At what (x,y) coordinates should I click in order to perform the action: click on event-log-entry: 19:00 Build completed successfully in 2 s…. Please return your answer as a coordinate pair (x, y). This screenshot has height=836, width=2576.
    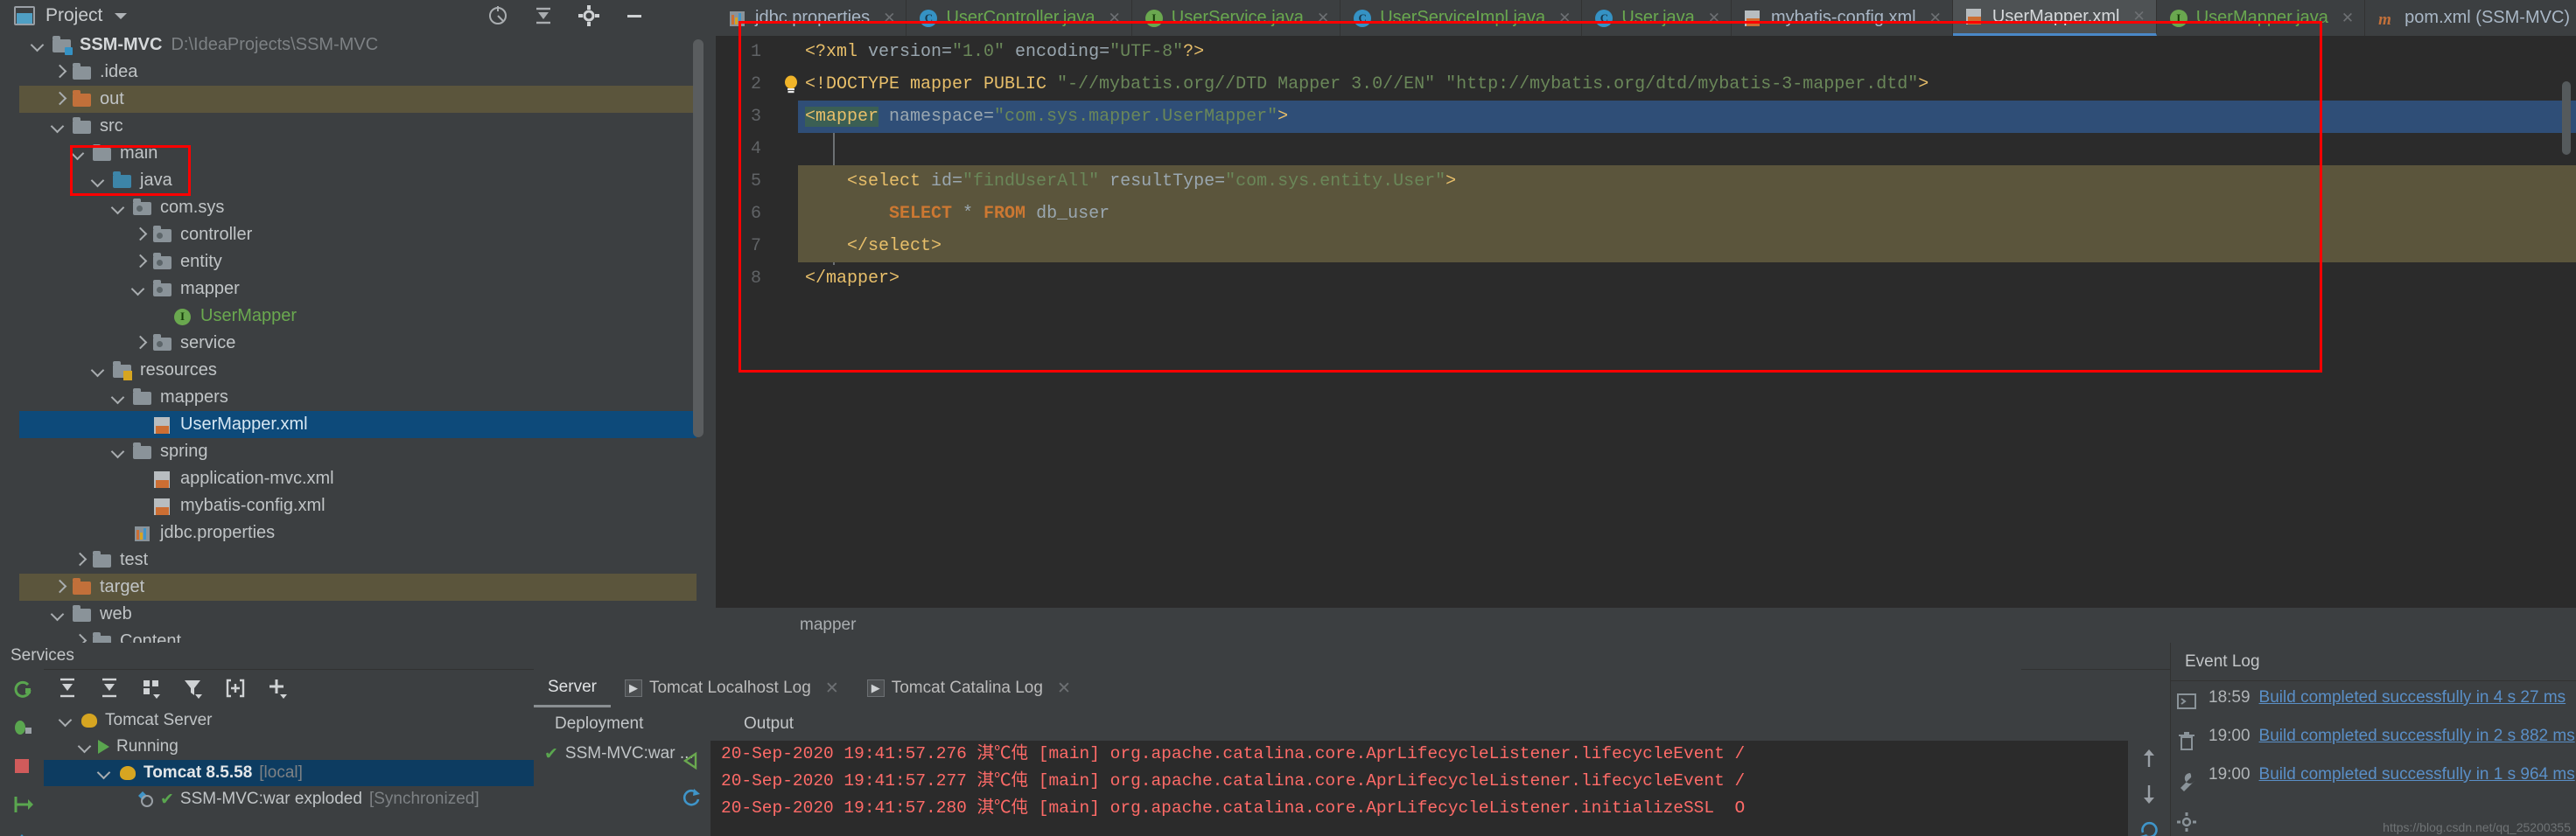
    Looking at the image, I should click on (2389, 746).